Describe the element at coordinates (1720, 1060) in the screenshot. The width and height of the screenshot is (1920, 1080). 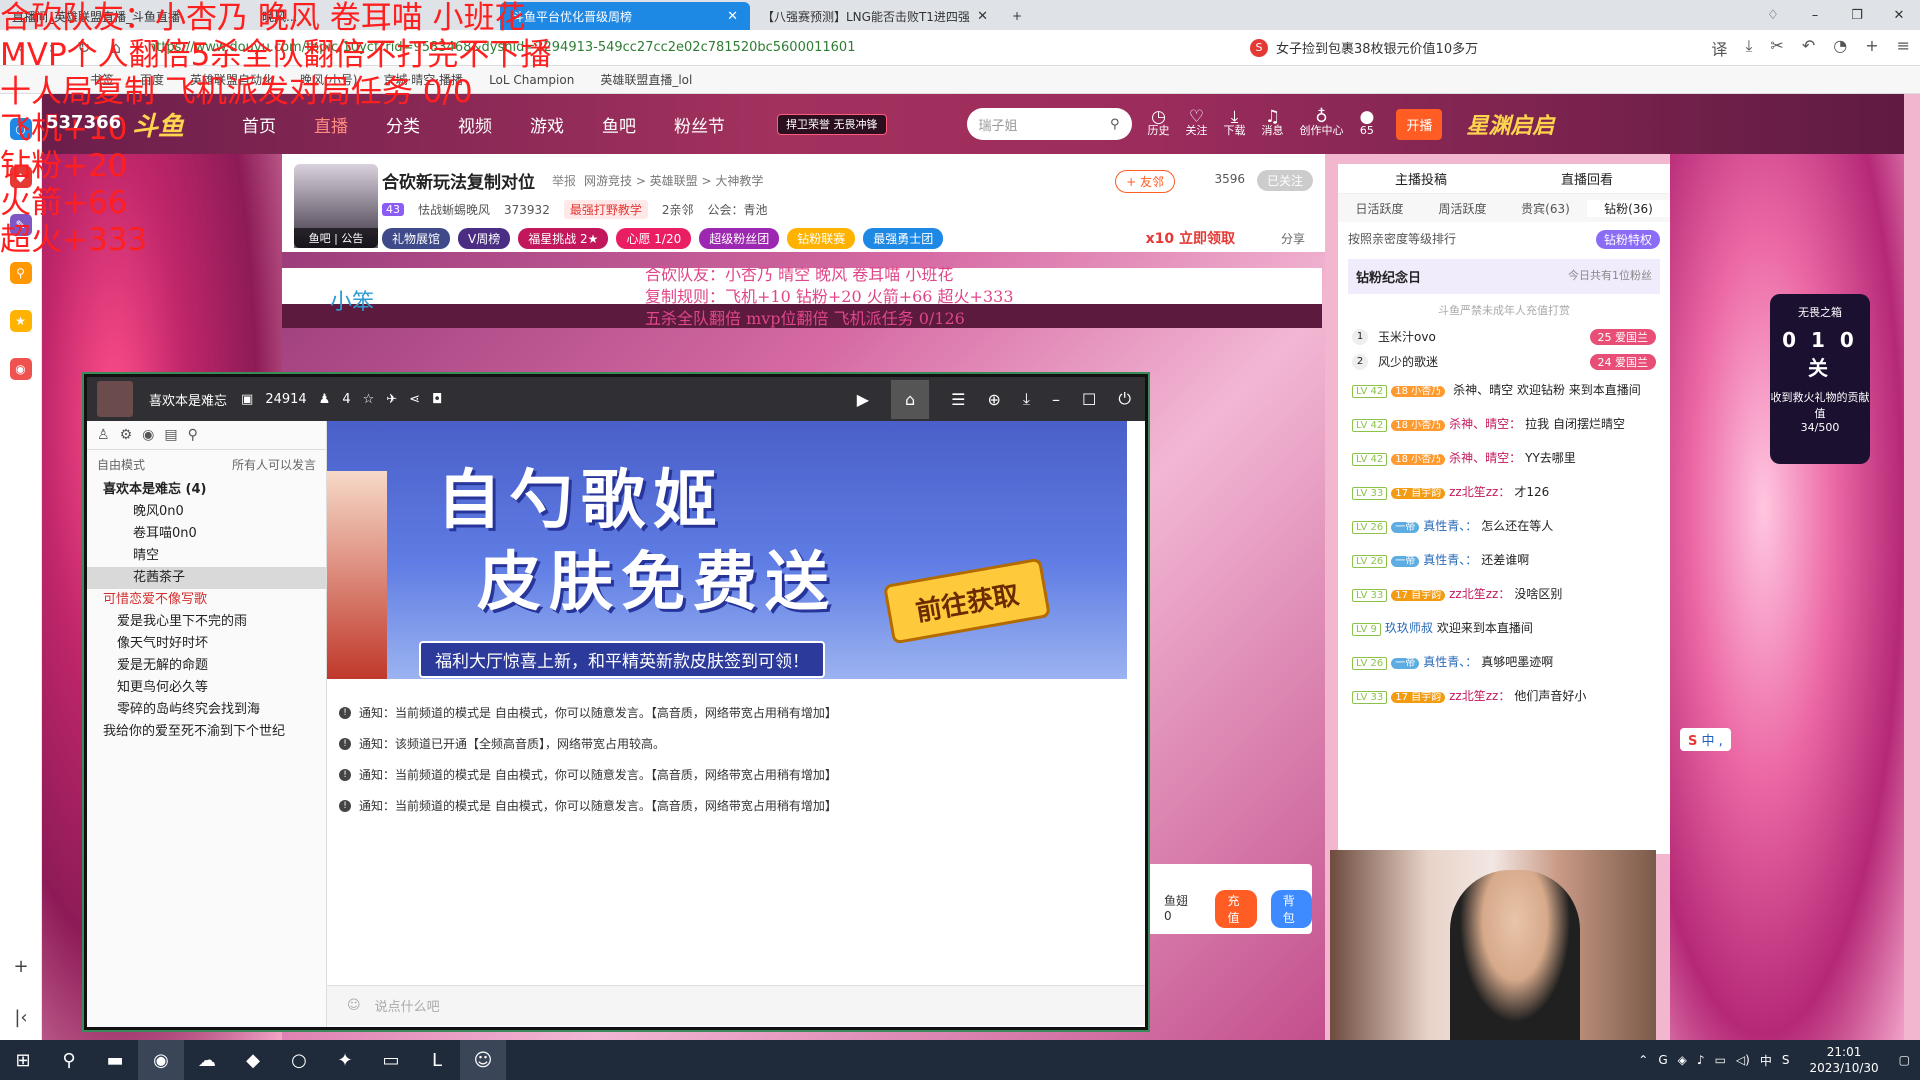
I see `network-icon: ▭` at that location.